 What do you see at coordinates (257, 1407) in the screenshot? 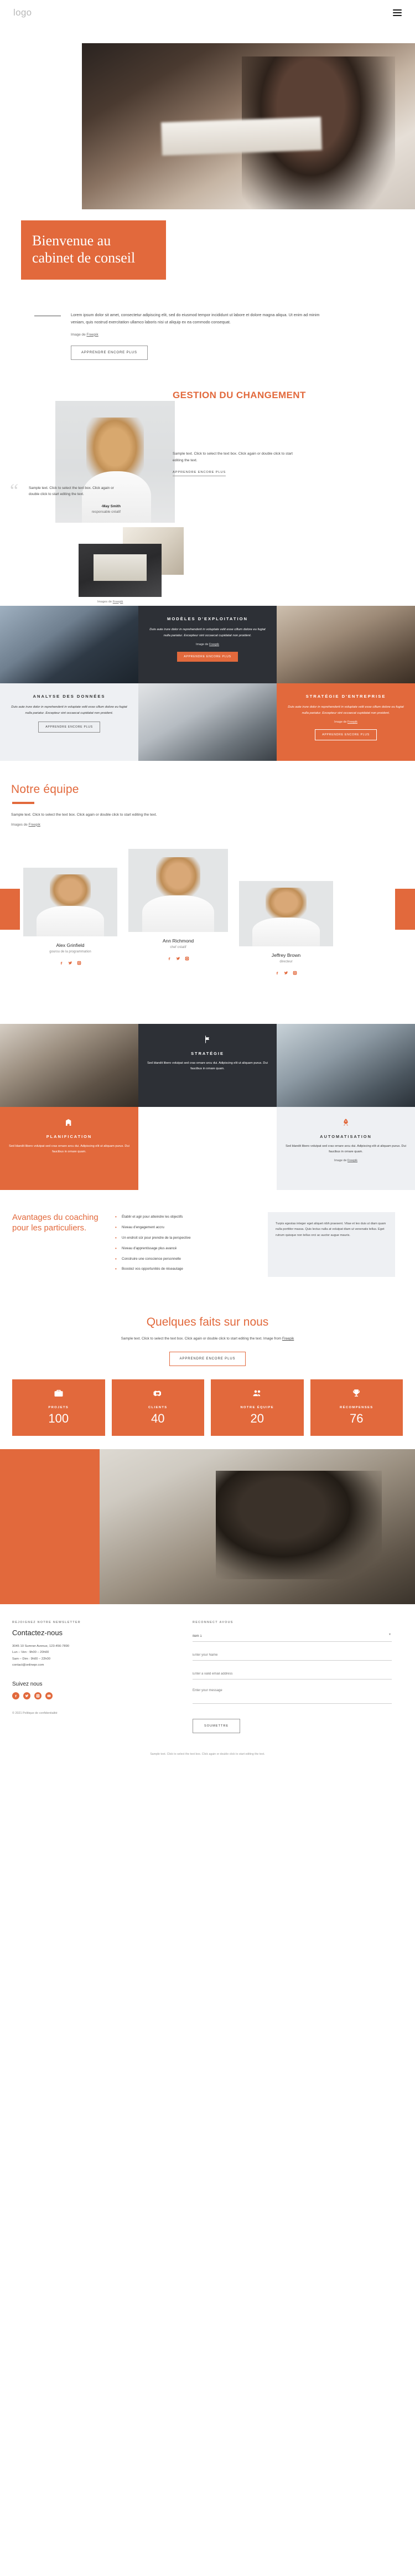
I see `stat-label: NOTRE ÉQUIPE` at bounding box center [257, 1407].